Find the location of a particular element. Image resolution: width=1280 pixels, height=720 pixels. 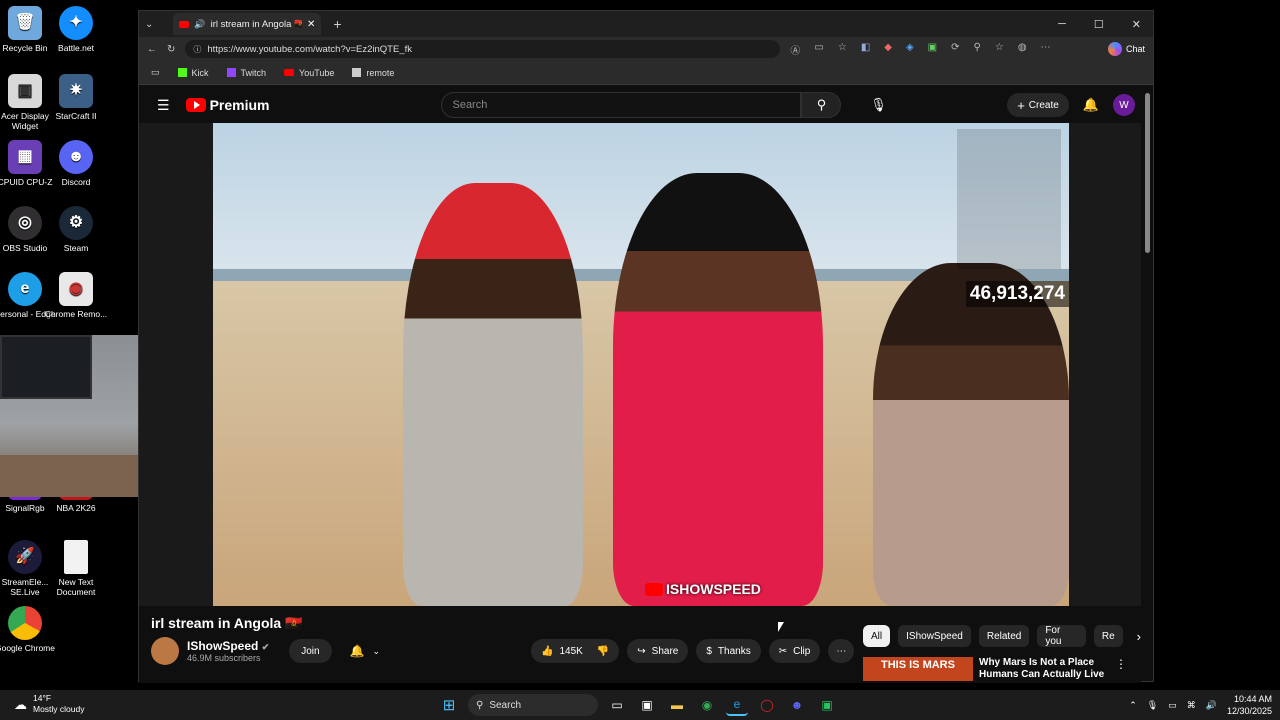

microphone-icon: 🎙 is located at coordinates (878, 104).